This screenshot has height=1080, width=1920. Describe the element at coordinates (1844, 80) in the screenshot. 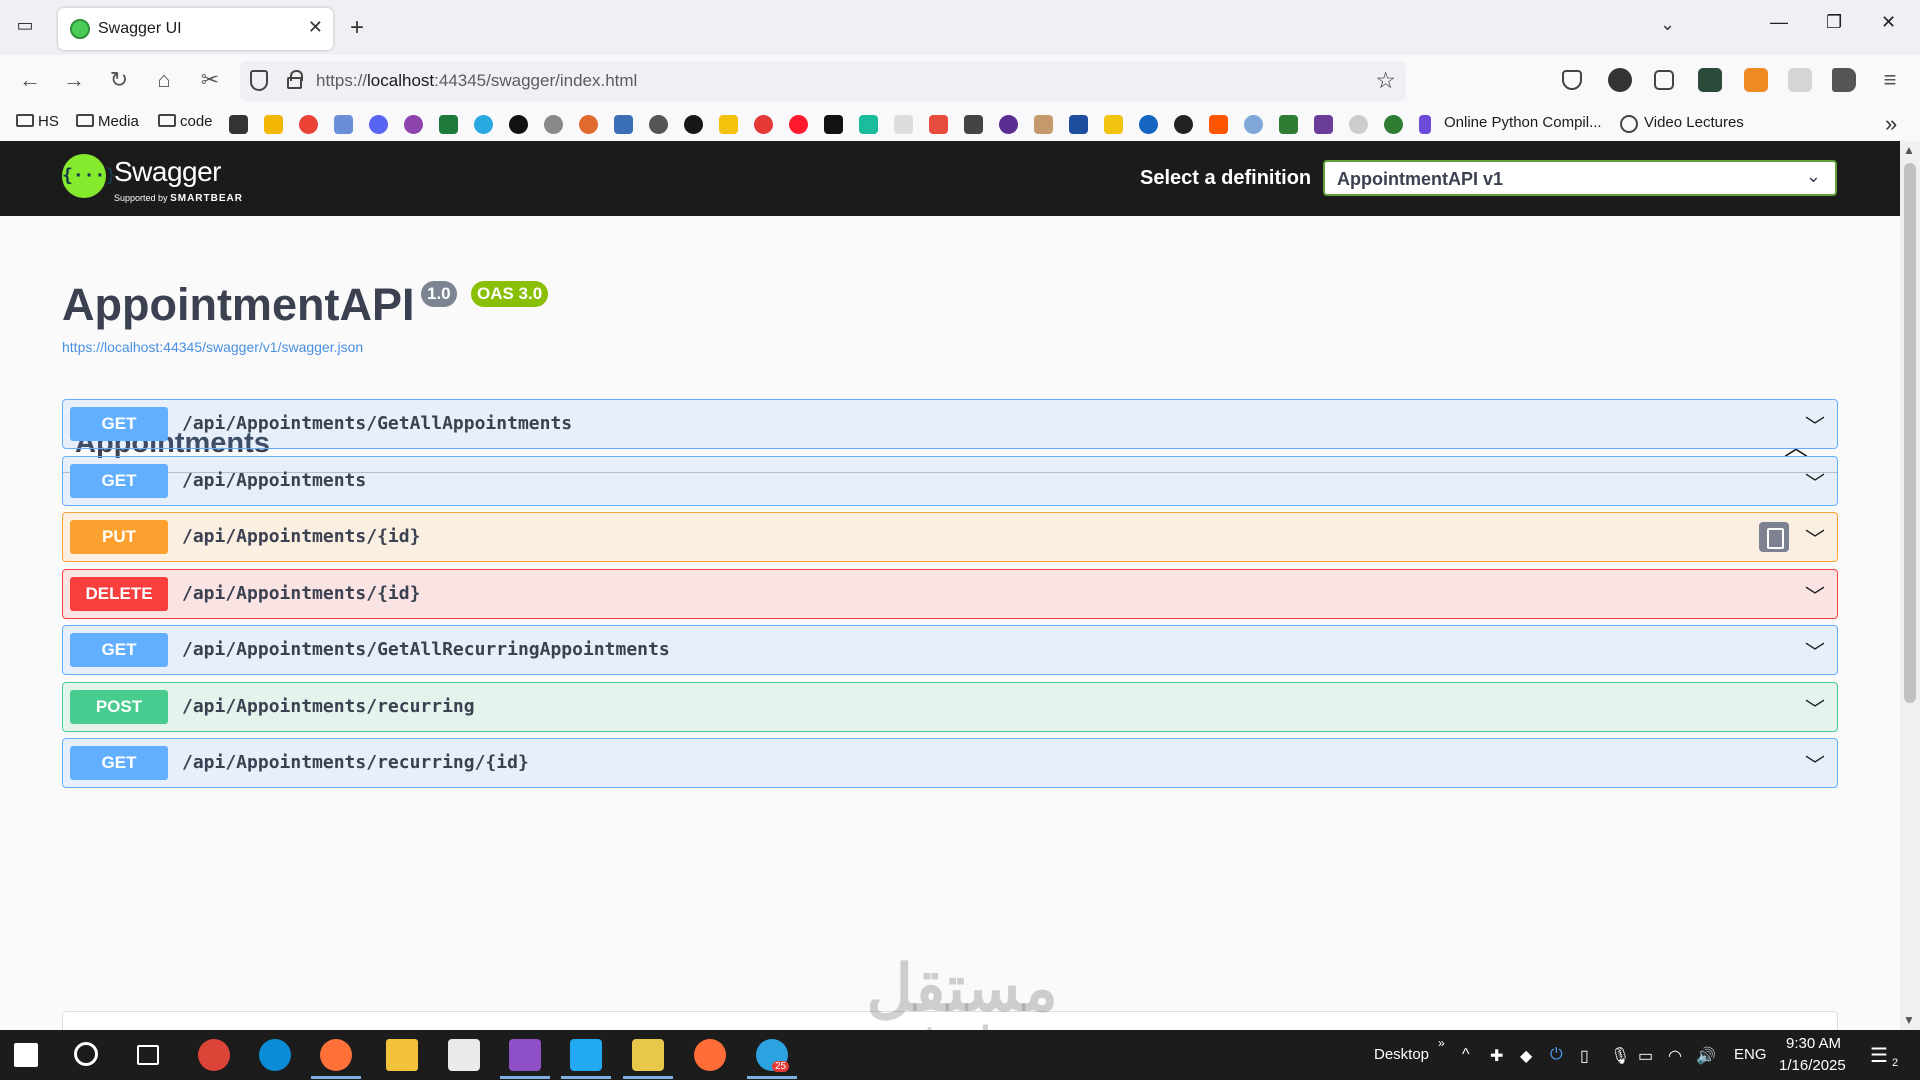

I see `speaker-icon` at that location.